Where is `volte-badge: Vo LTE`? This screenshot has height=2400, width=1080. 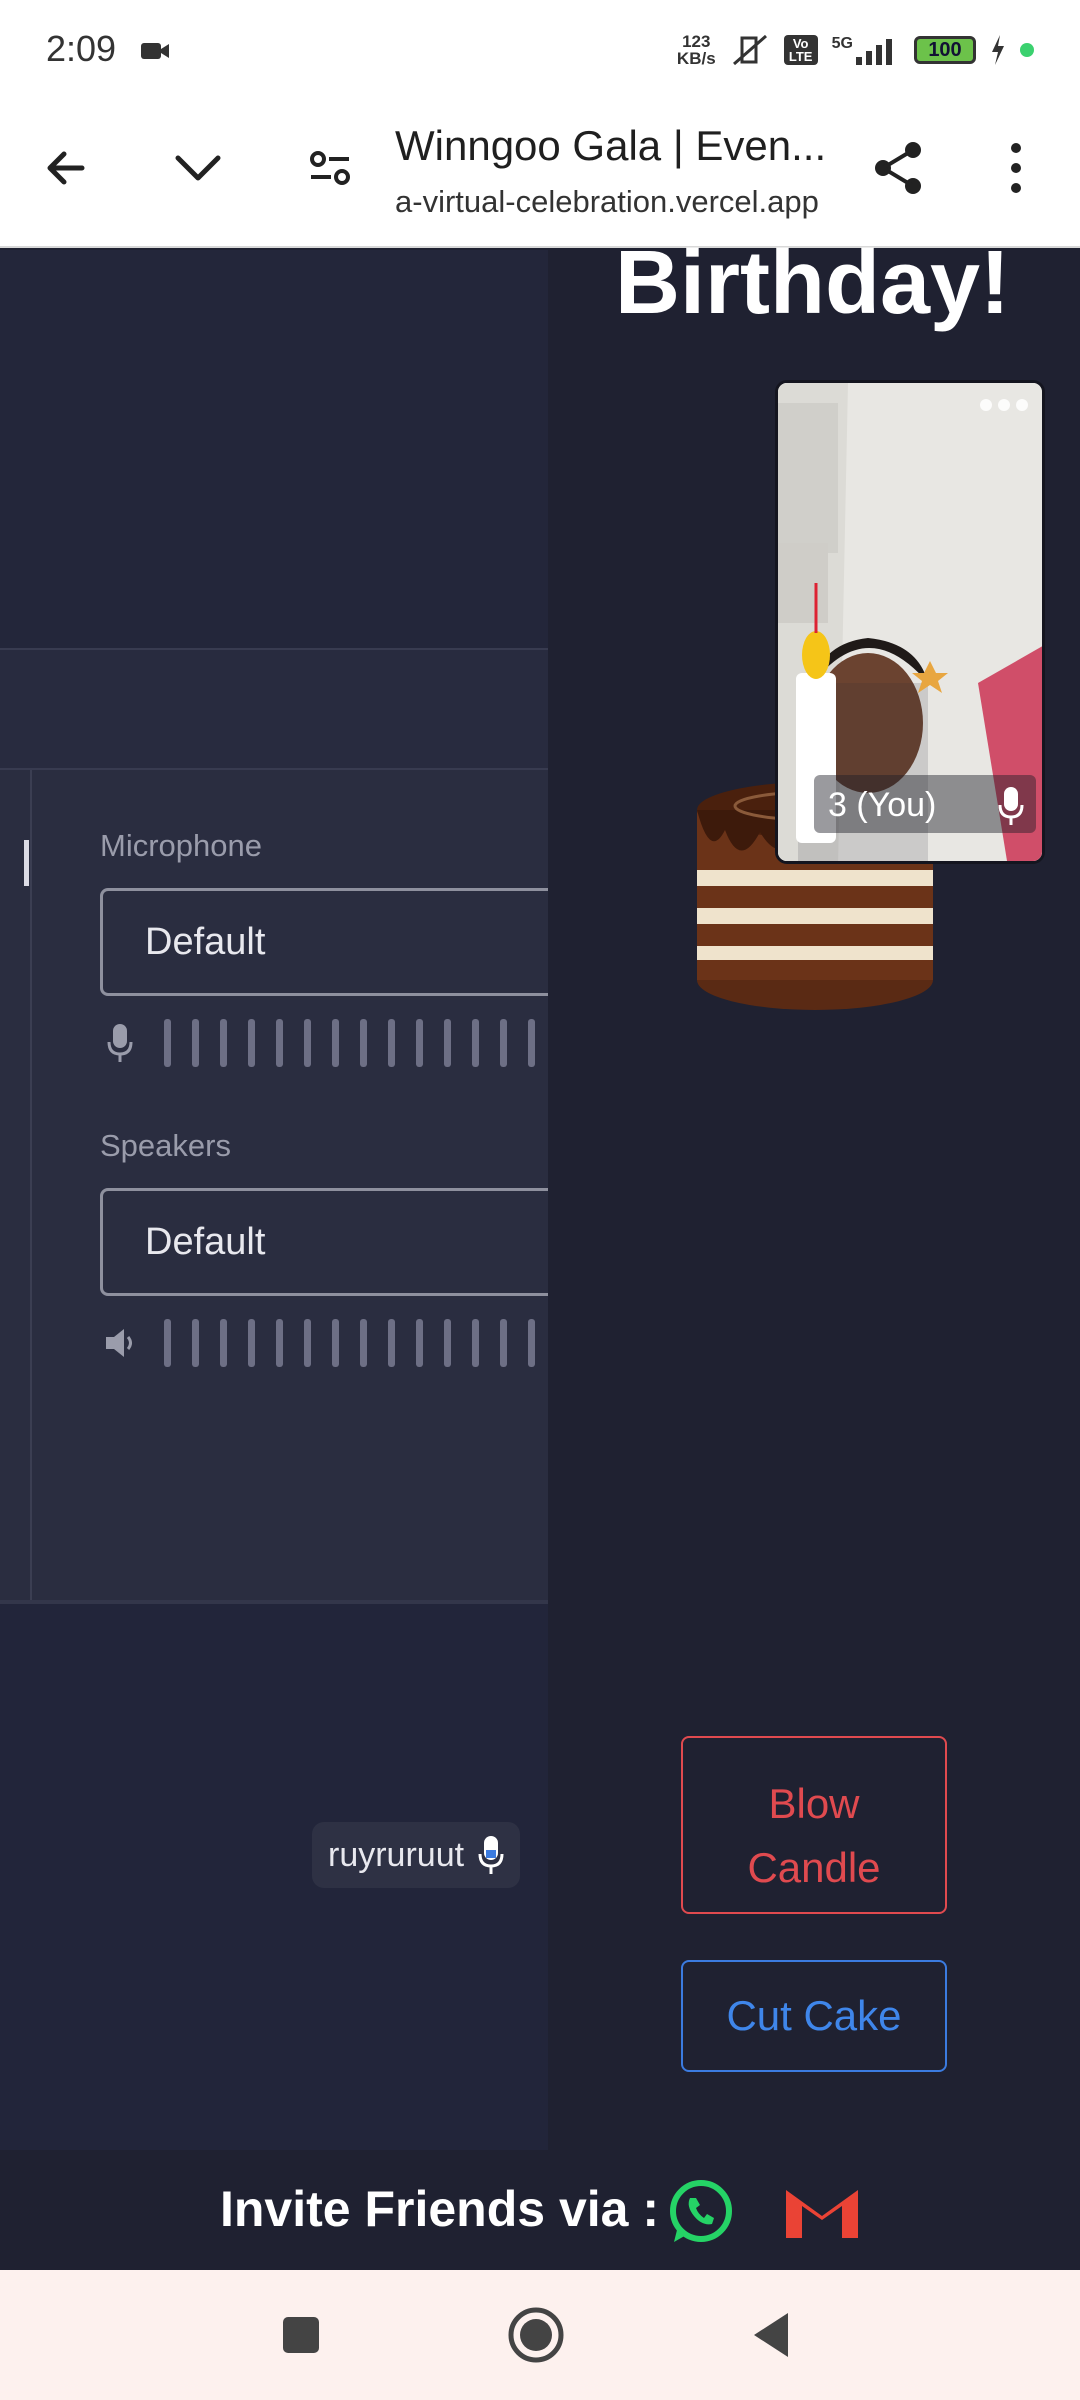
volte-badge: Vo LTE is located at coordinates (800, 50).